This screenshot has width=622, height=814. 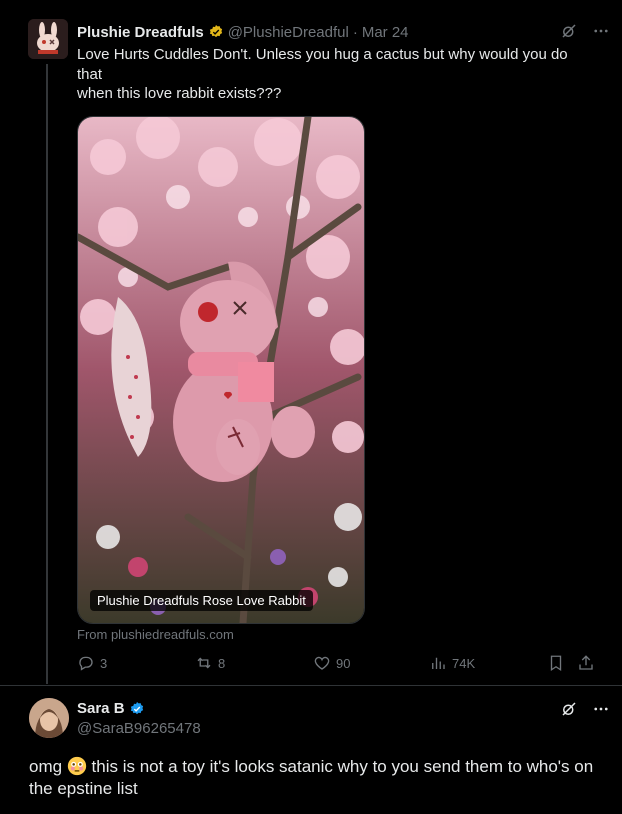 I want to click on verified-gold-icon, so click(x=215, y=31).